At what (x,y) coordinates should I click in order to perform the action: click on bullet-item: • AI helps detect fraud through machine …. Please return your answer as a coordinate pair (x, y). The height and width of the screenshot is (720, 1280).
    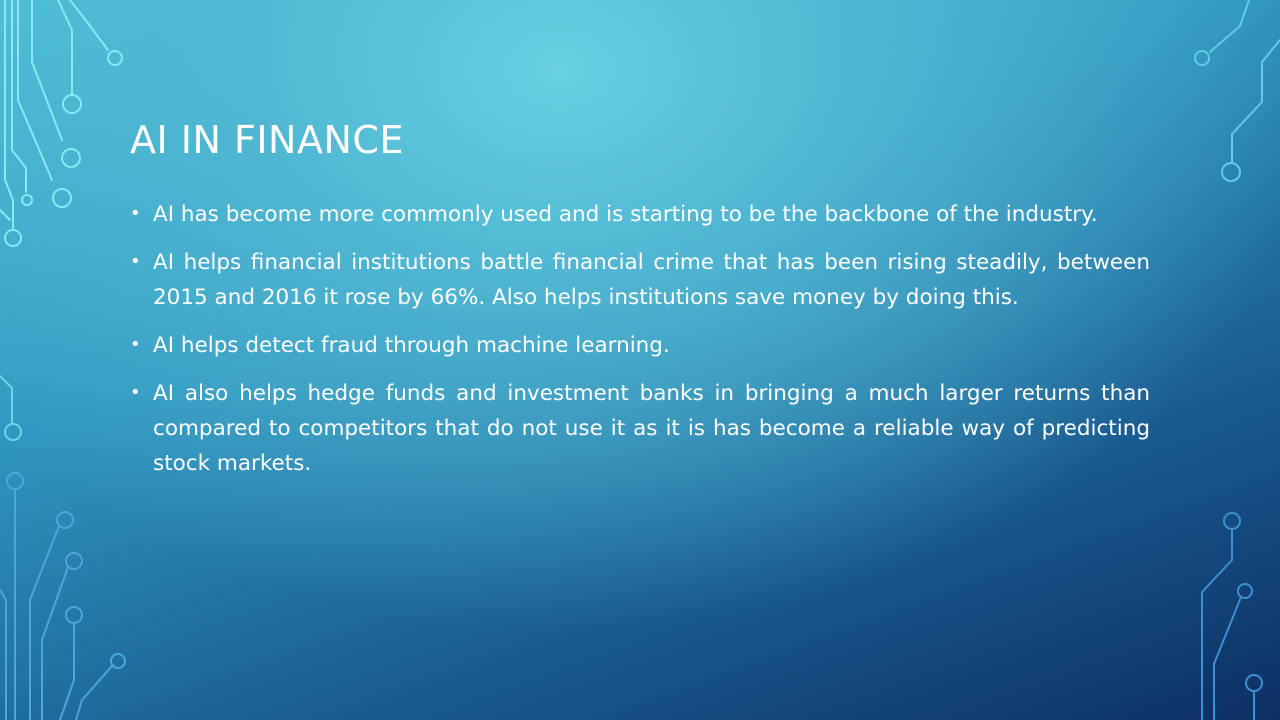
    Looking at the image, I should click on (640, 345).